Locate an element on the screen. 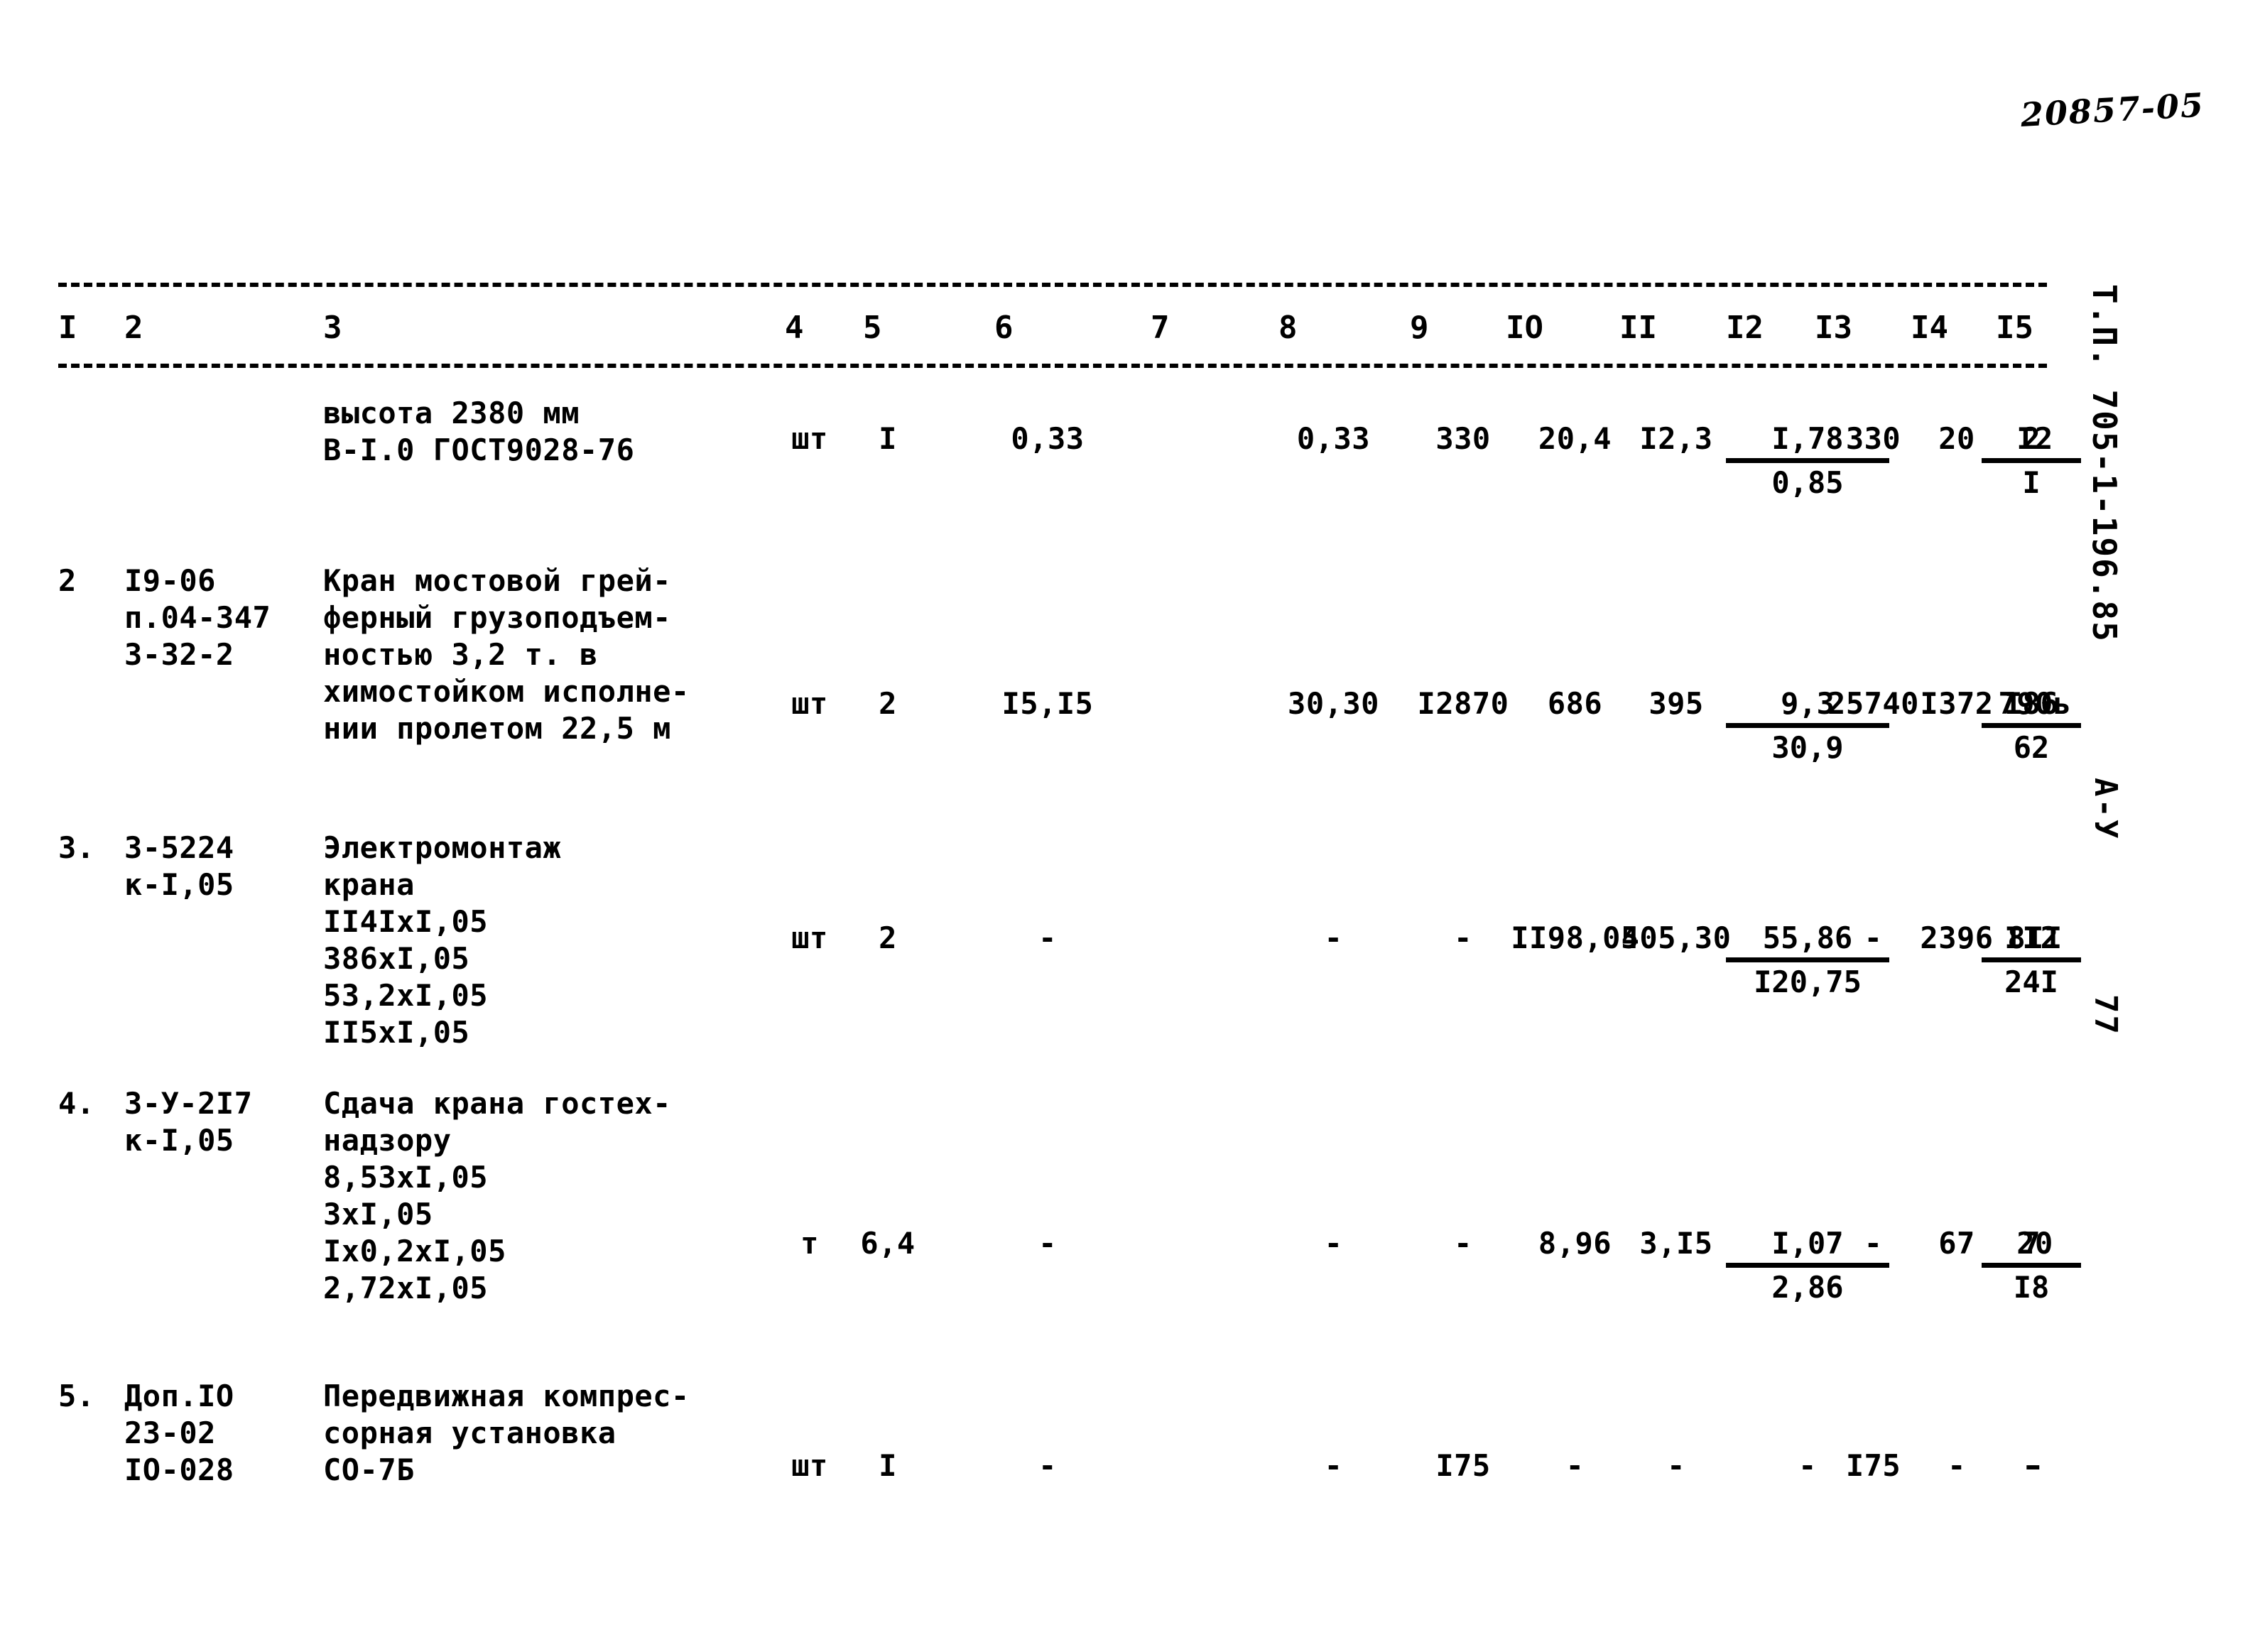 The height and width of the screenshot is (1652, 2265). row-value-col15-fraction: I86 62 is located at coordinates (2031, 725).